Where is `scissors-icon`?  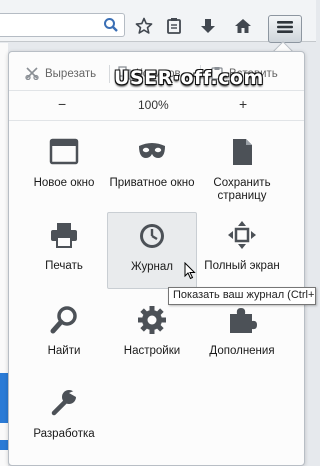
scissors-icon is located at coordinates (32, 74).